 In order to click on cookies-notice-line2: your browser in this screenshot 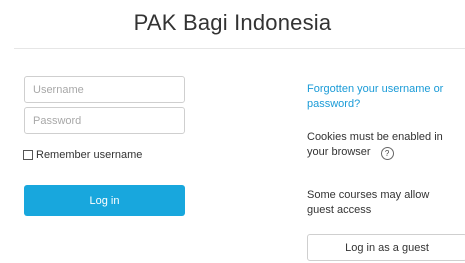, I will do `click(339, 152)`.